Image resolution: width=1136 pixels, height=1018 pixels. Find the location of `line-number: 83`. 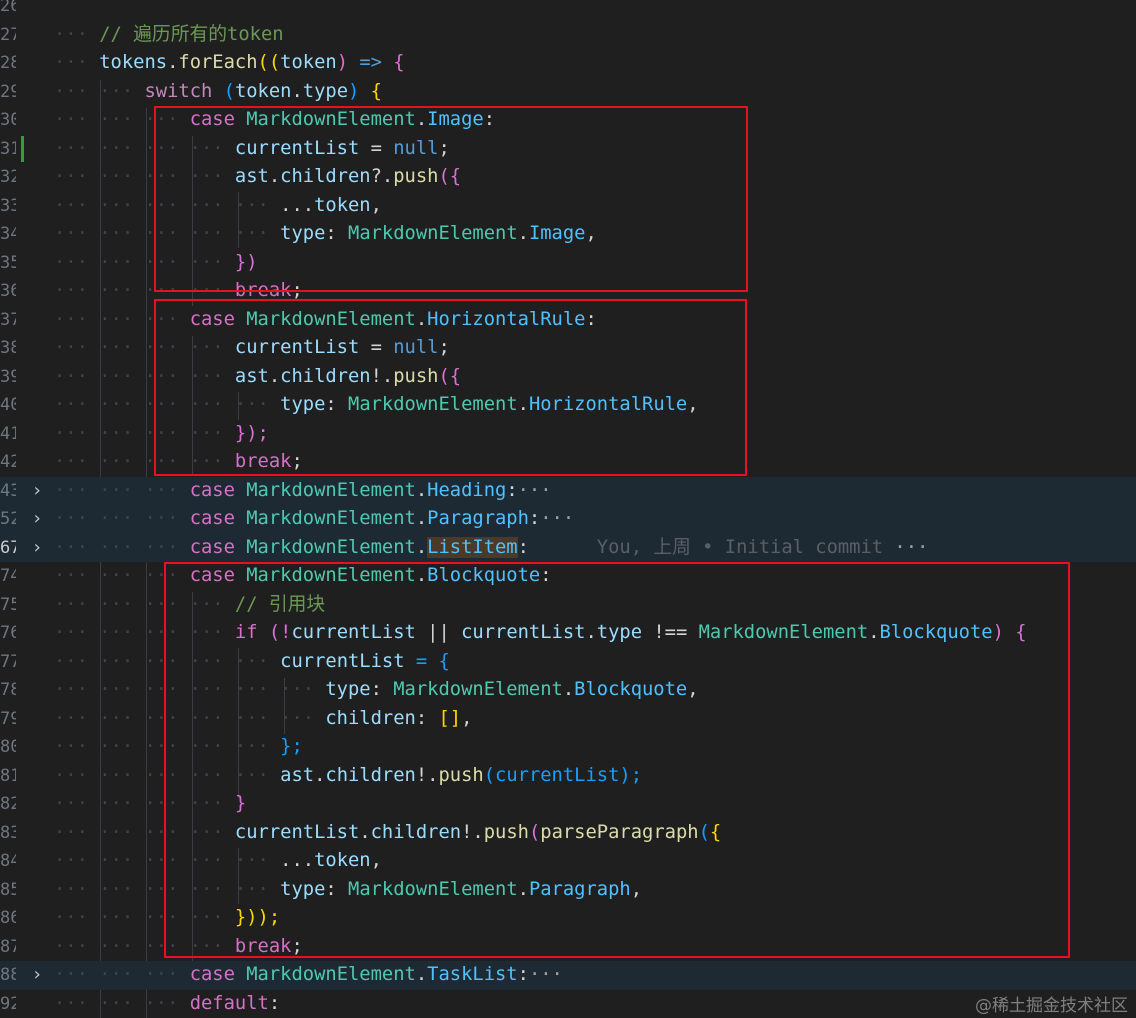

line-number: 83 is located at coordinates (8, 832).